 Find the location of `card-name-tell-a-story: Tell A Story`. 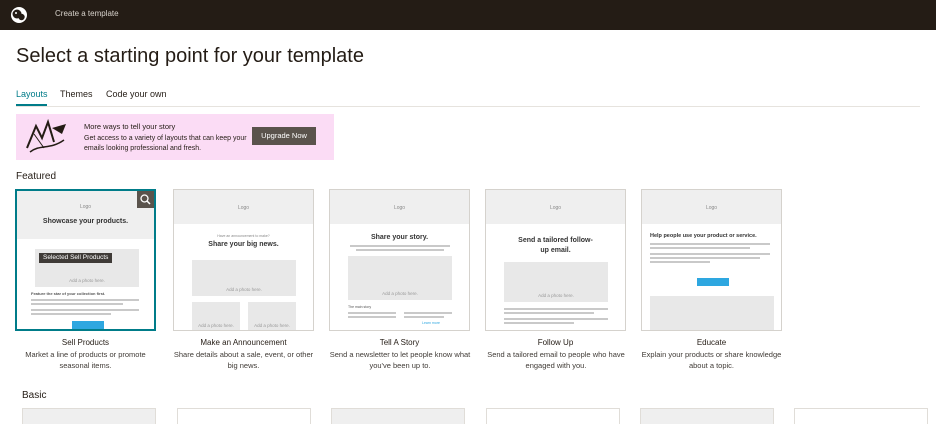

card-name-tell-a-story: Tell A Story is located at coordinates (399, 342).